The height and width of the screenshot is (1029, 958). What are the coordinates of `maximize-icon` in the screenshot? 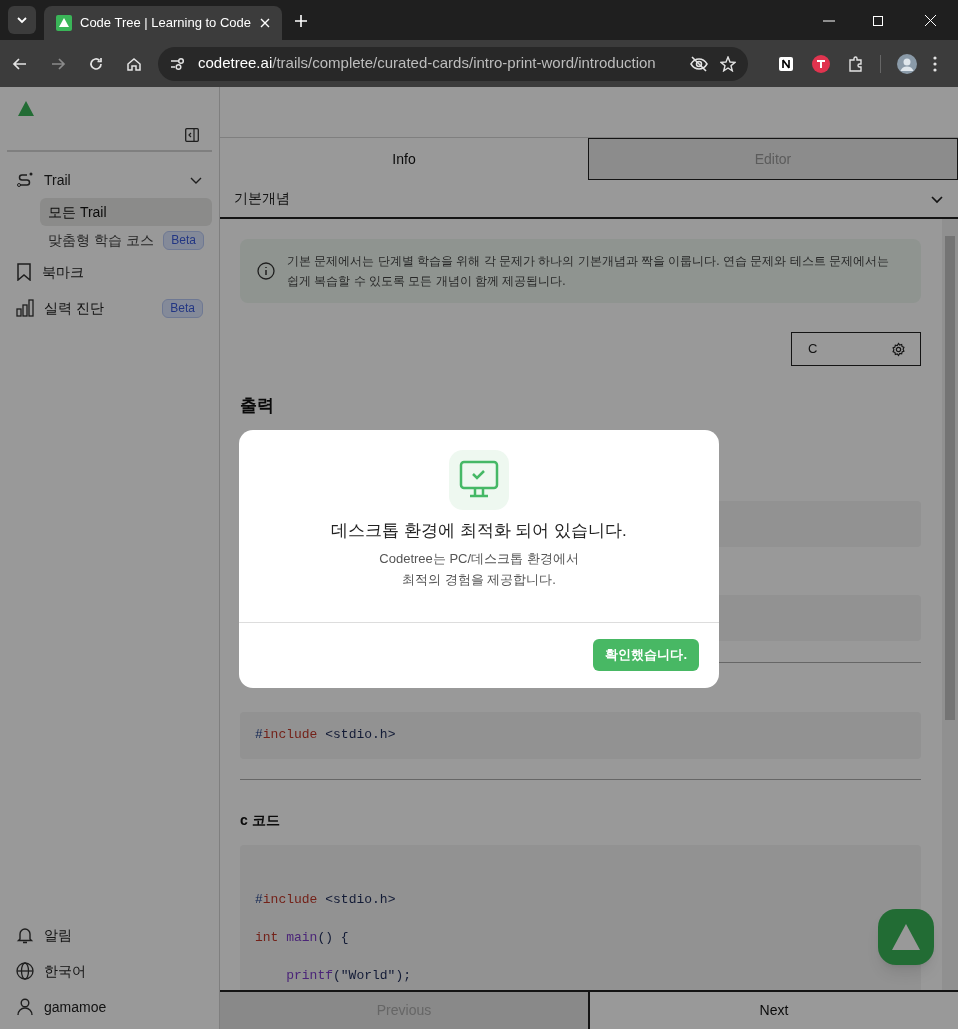 It's located at (878, 21).